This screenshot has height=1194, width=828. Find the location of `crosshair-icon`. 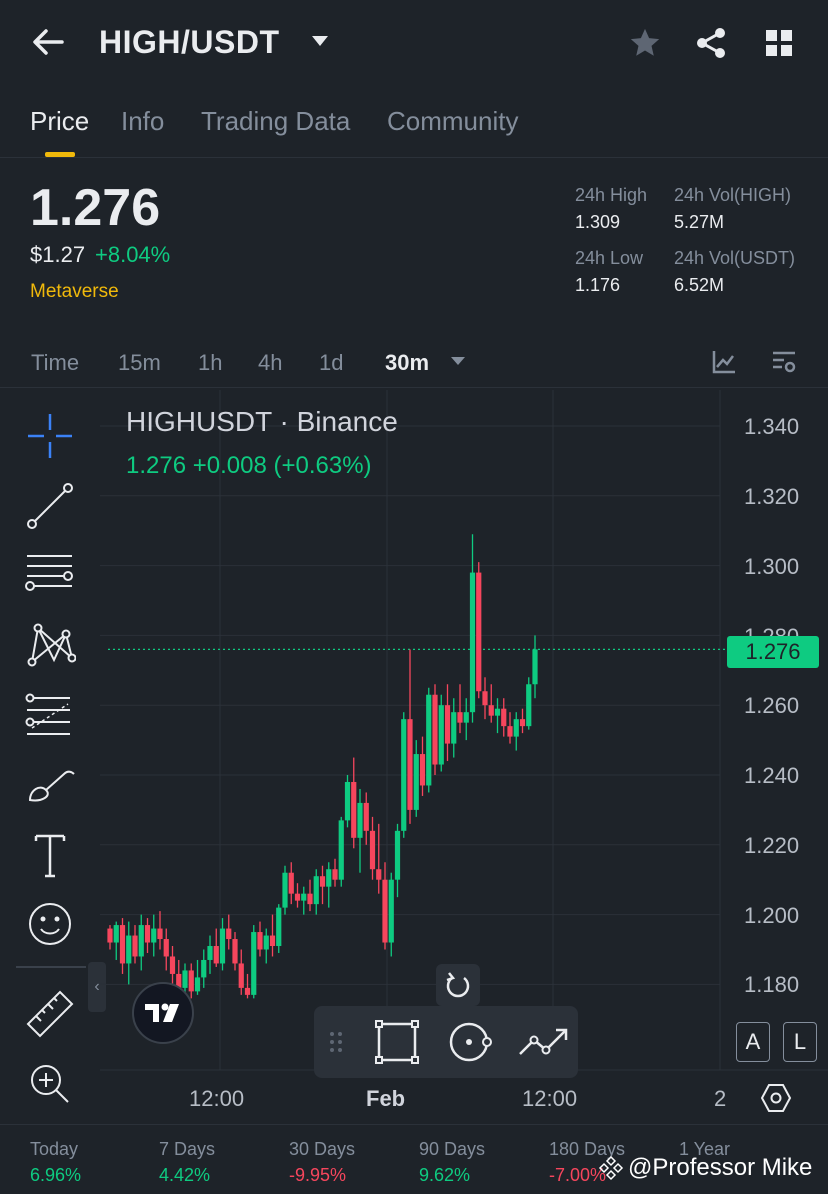

crosshair-icon is located at coordinates (50, 436).